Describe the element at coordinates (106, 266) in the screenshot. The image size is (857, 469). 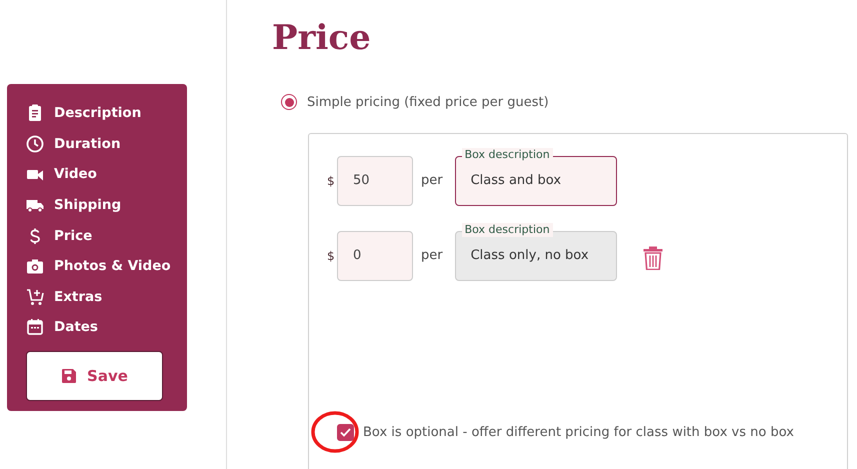
I see `sidebar-item: Photos & Video` at that location.